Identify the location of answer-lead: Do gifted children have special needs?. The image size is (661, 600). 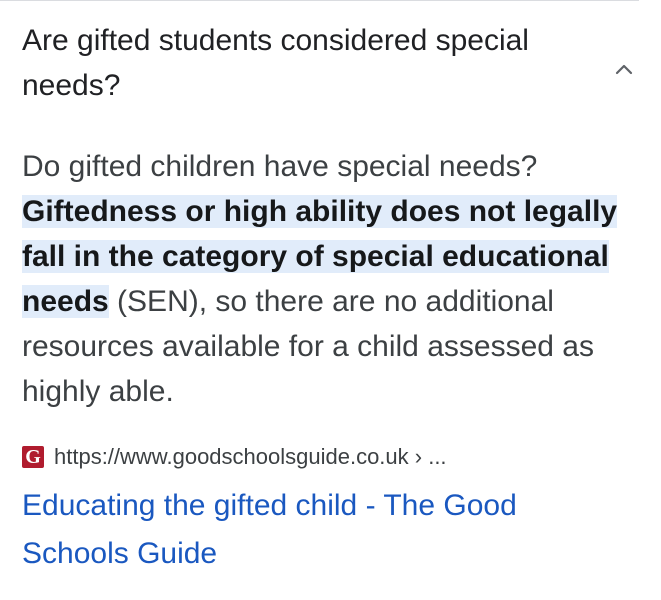
(280, 166).